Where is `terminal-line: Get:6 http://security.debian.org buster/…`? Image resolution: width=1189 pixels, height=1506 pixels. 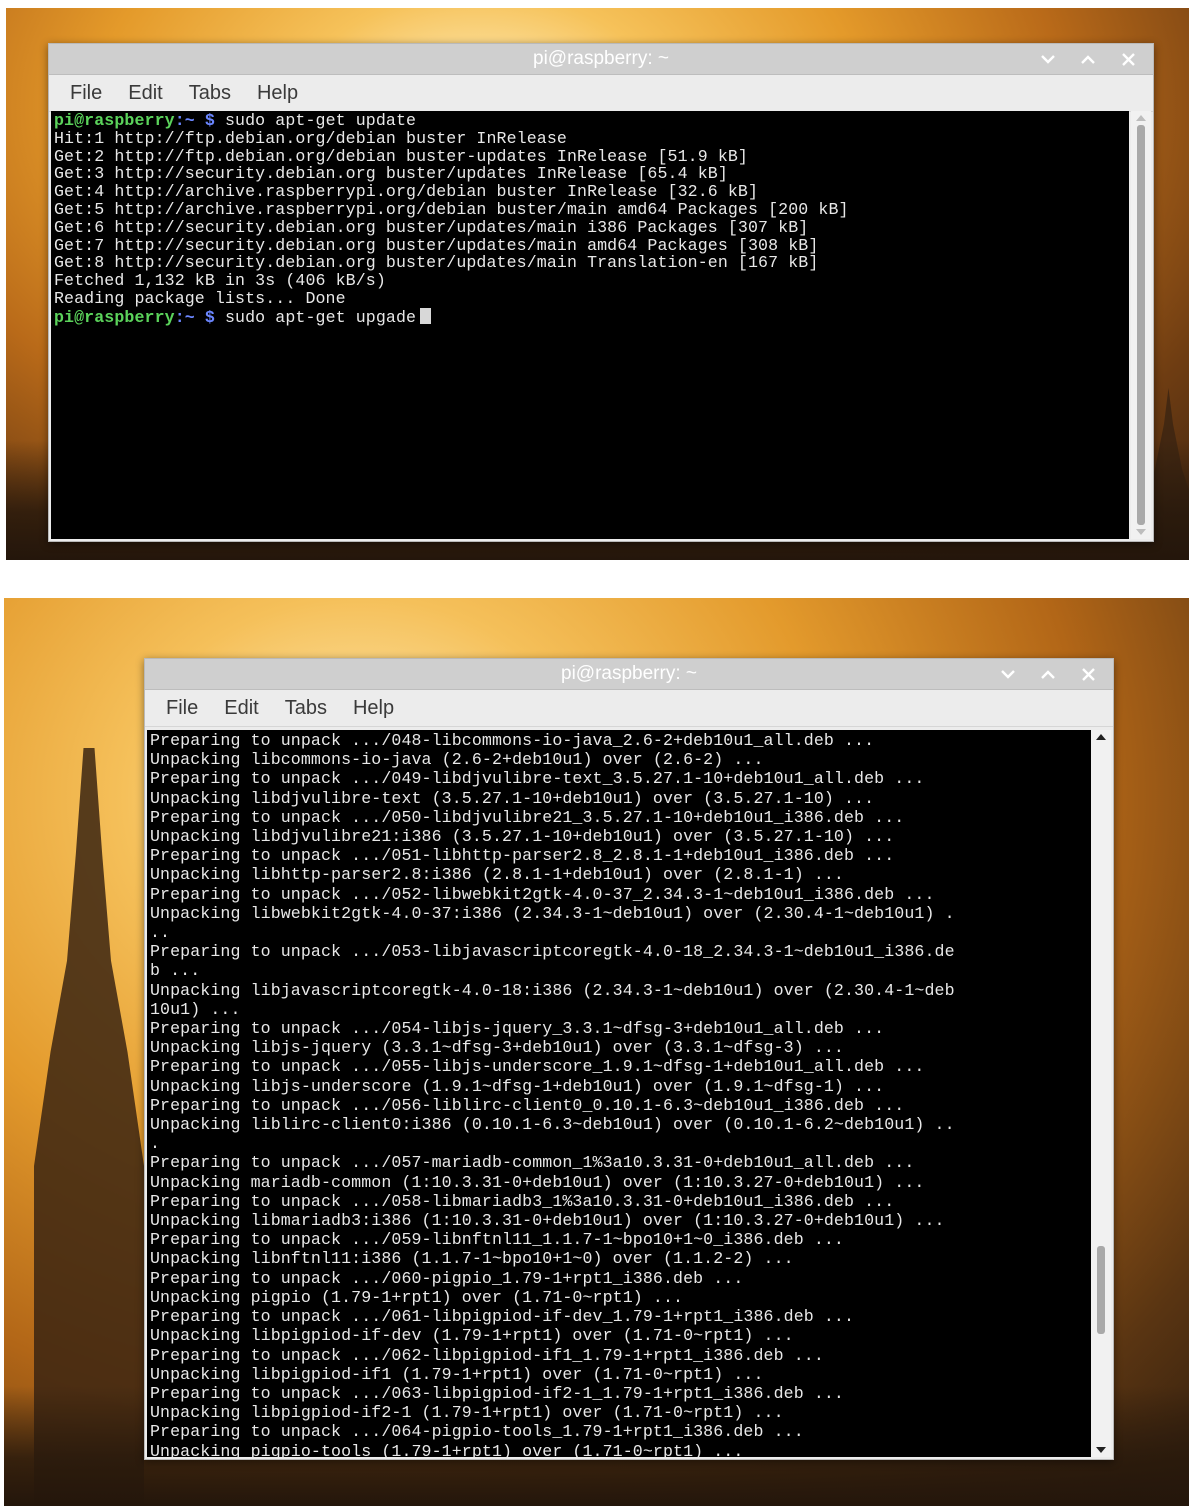 terminal-line: Get:6 http://security.debian.org buster/… is located at coordinates (591, 227).